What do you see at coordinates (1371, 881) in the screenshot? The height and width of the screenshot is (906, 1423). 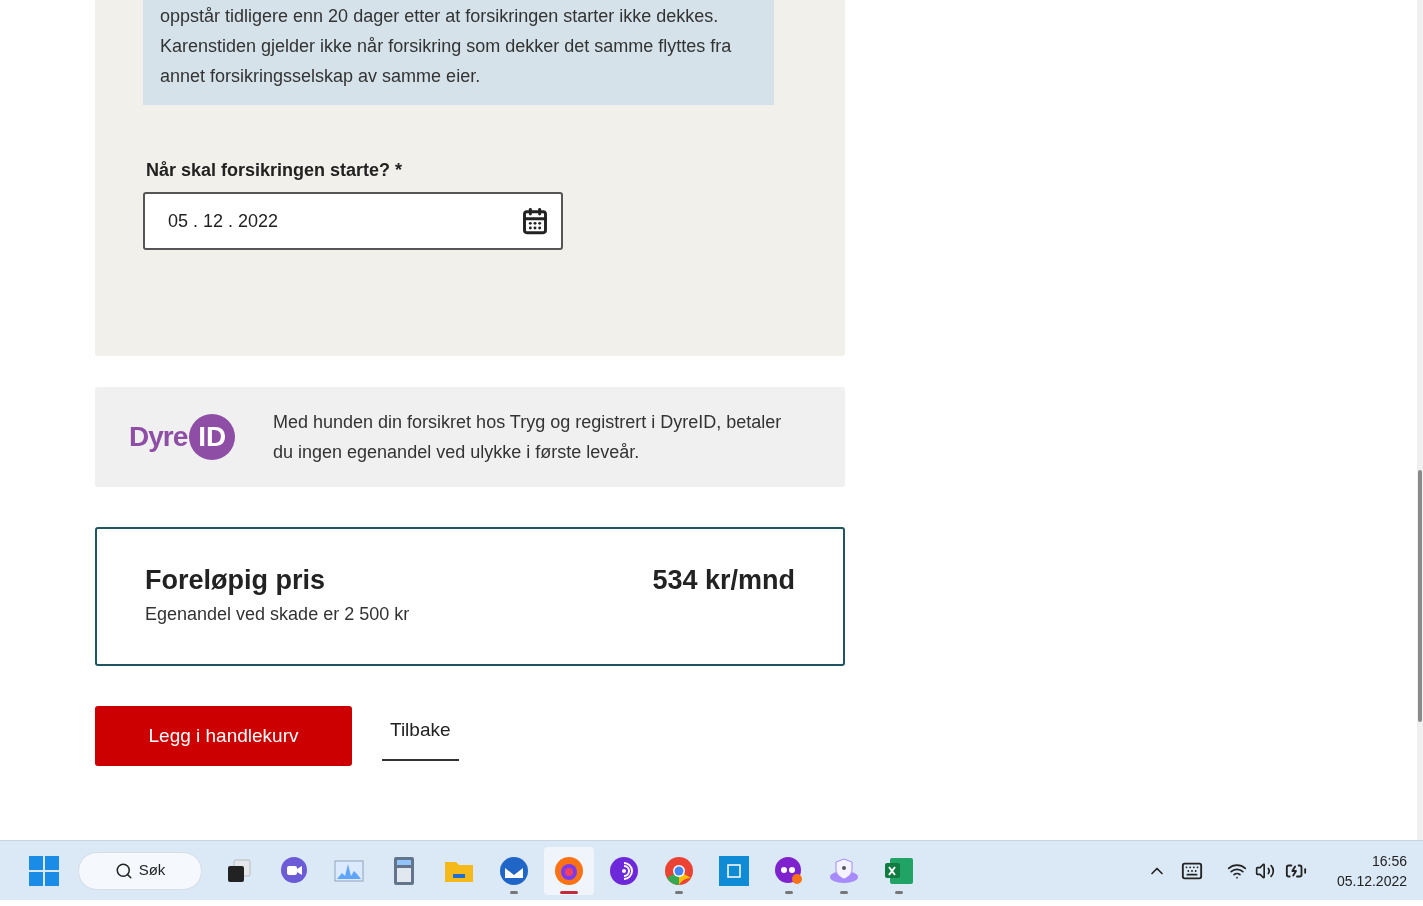 I see `clock-date: 05.12.2022` at bounding box center [1371, 881].